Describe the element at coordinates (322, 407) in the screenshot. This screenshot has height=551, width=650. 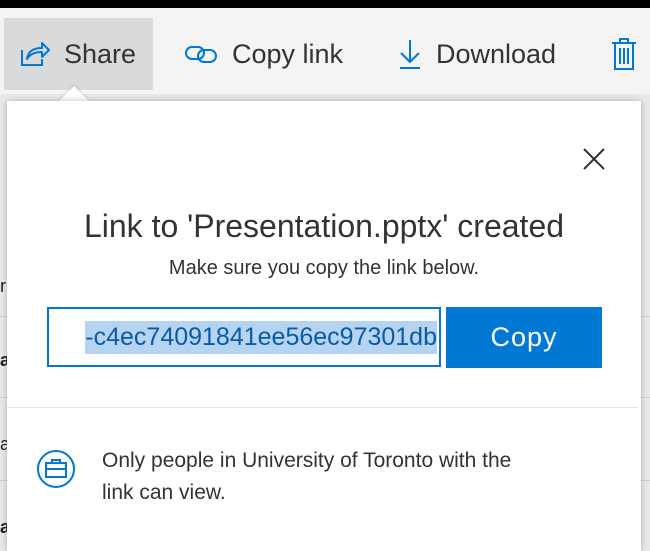
I see `dialog-divider` at that location.